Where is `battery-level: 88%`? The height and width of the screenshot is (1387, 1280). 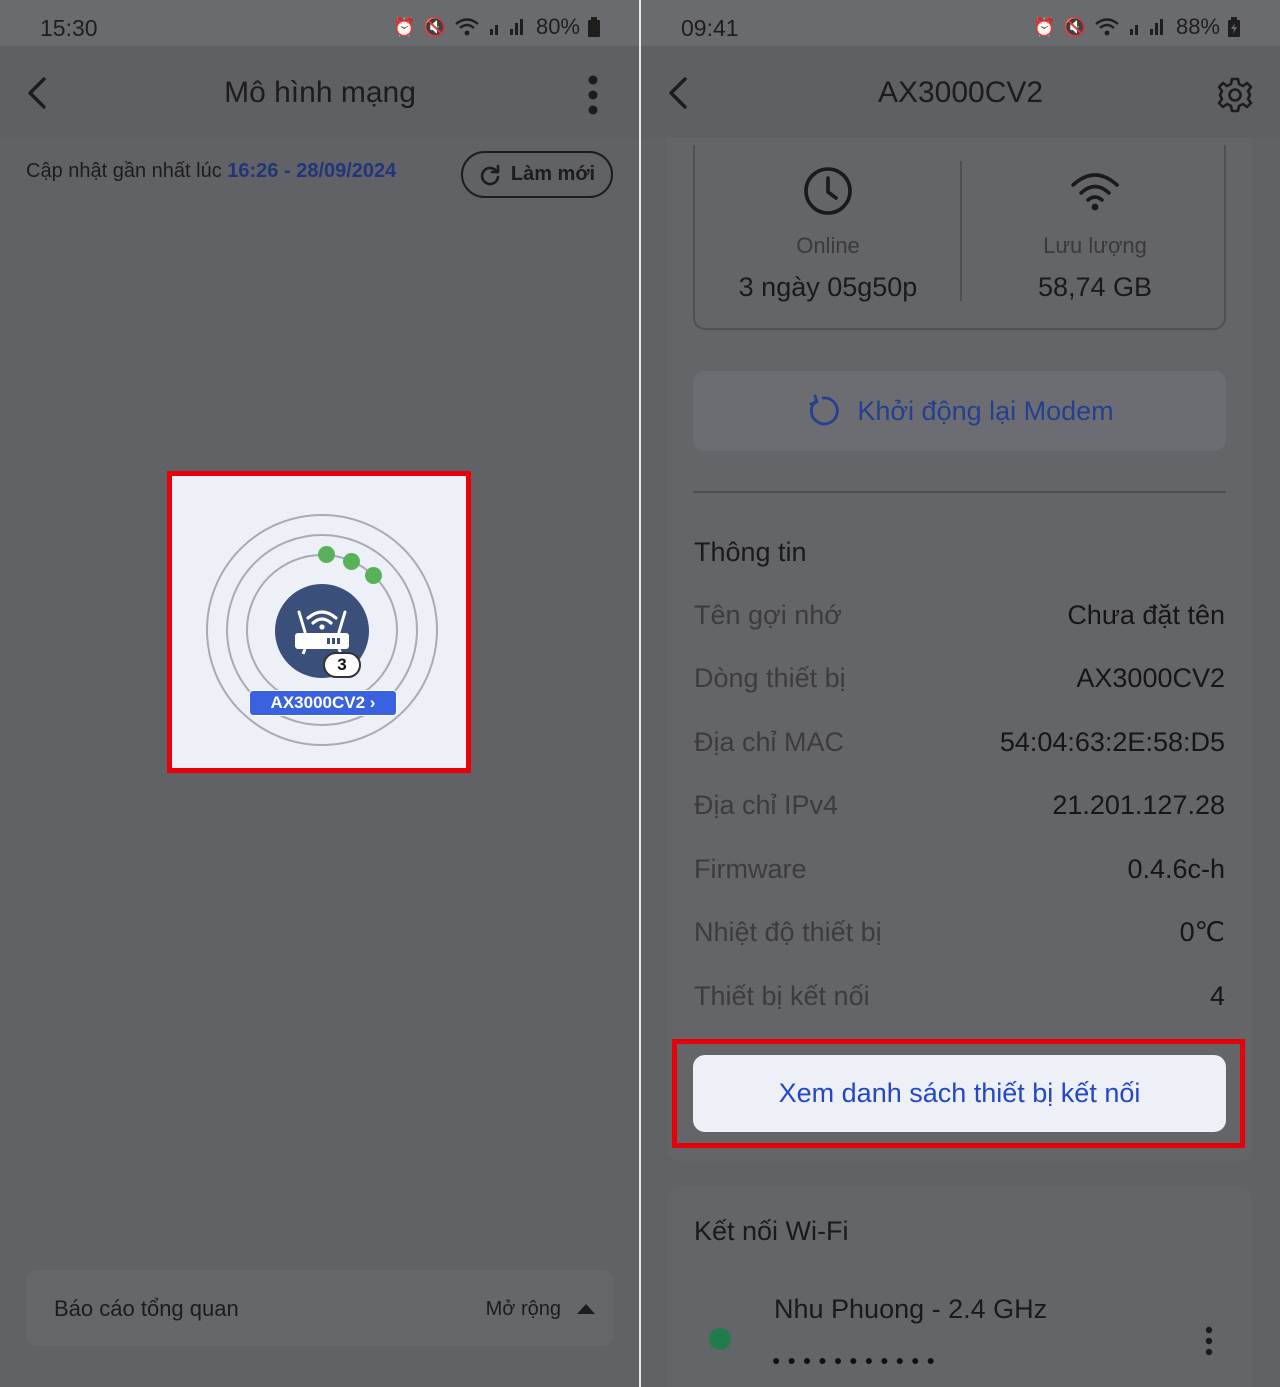
battery-level: 88% is located at coordinates (1197, 26).